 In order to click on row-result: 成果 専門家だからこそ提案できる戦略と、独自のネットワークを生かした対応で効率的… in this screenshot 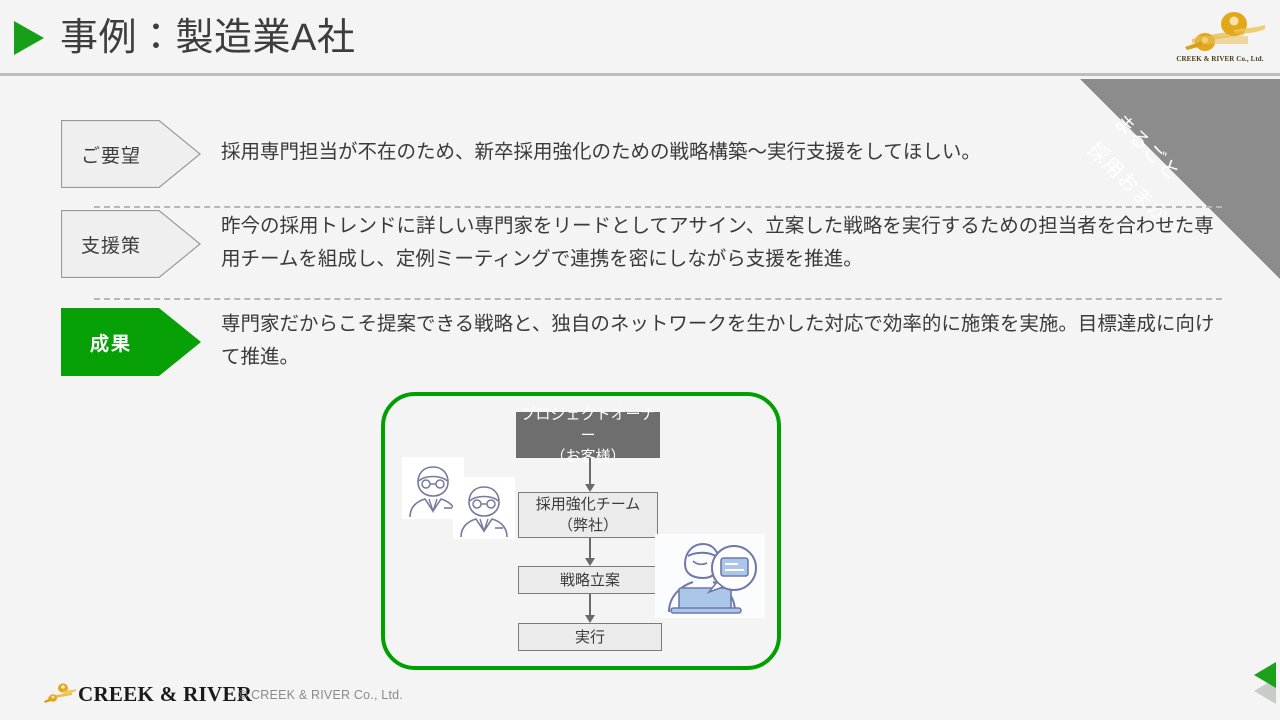, I will do `click(640, 348)`.